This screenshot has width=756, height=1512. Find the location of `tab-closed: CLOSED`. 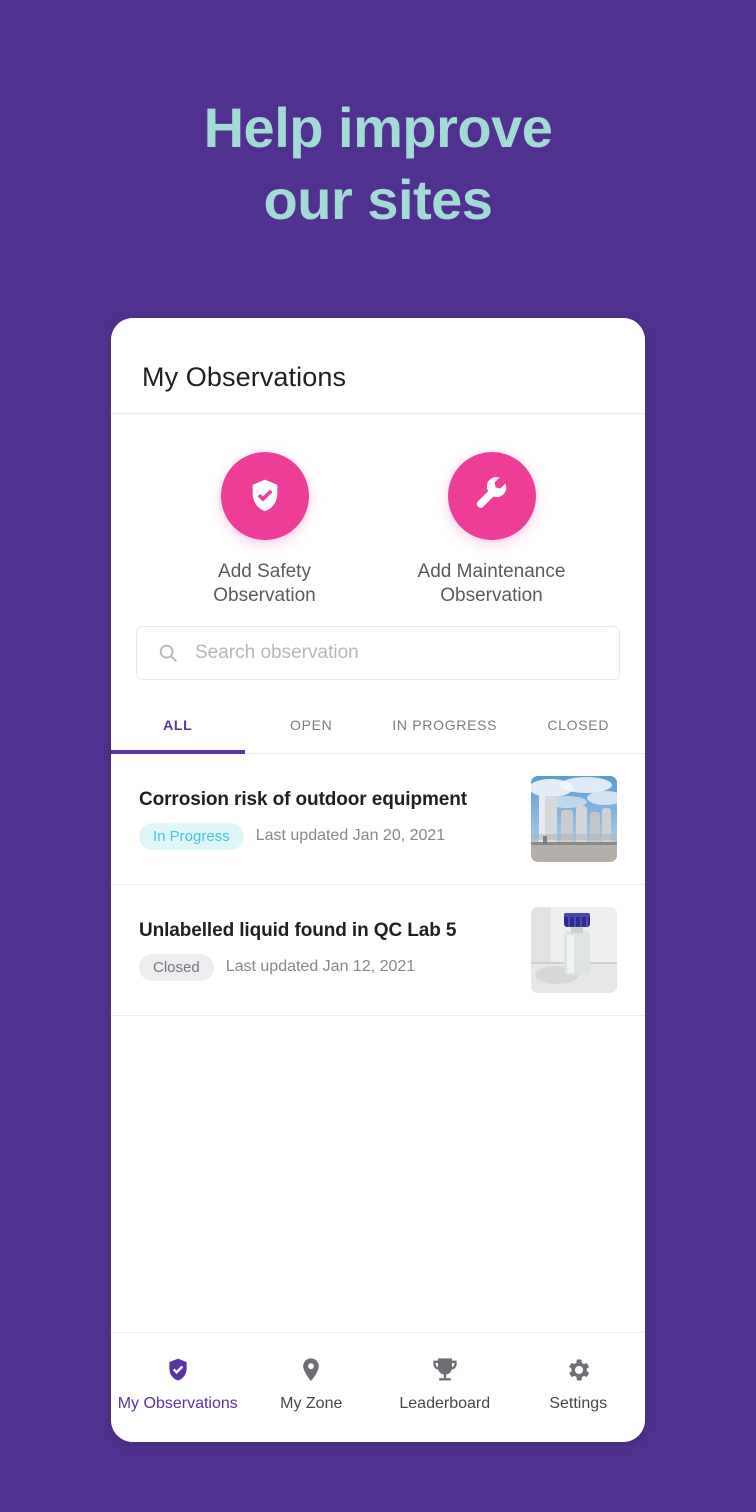

tab-closed: CLOSED is located at coordinates (579, 725).